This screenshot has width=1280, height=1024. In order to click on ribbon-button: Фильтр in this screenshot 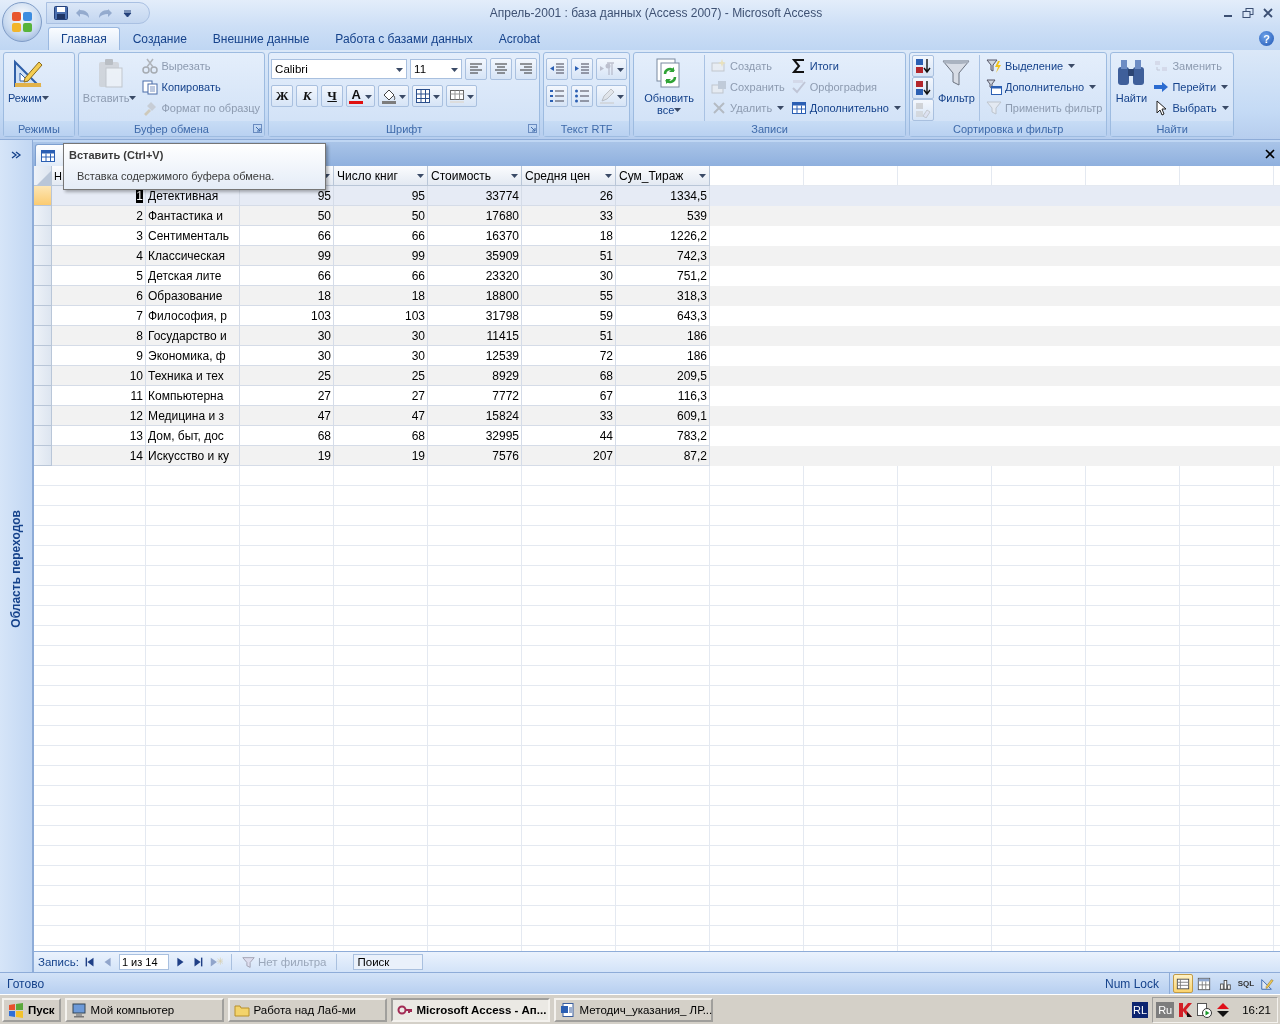, I will do `click(956, 80)`.